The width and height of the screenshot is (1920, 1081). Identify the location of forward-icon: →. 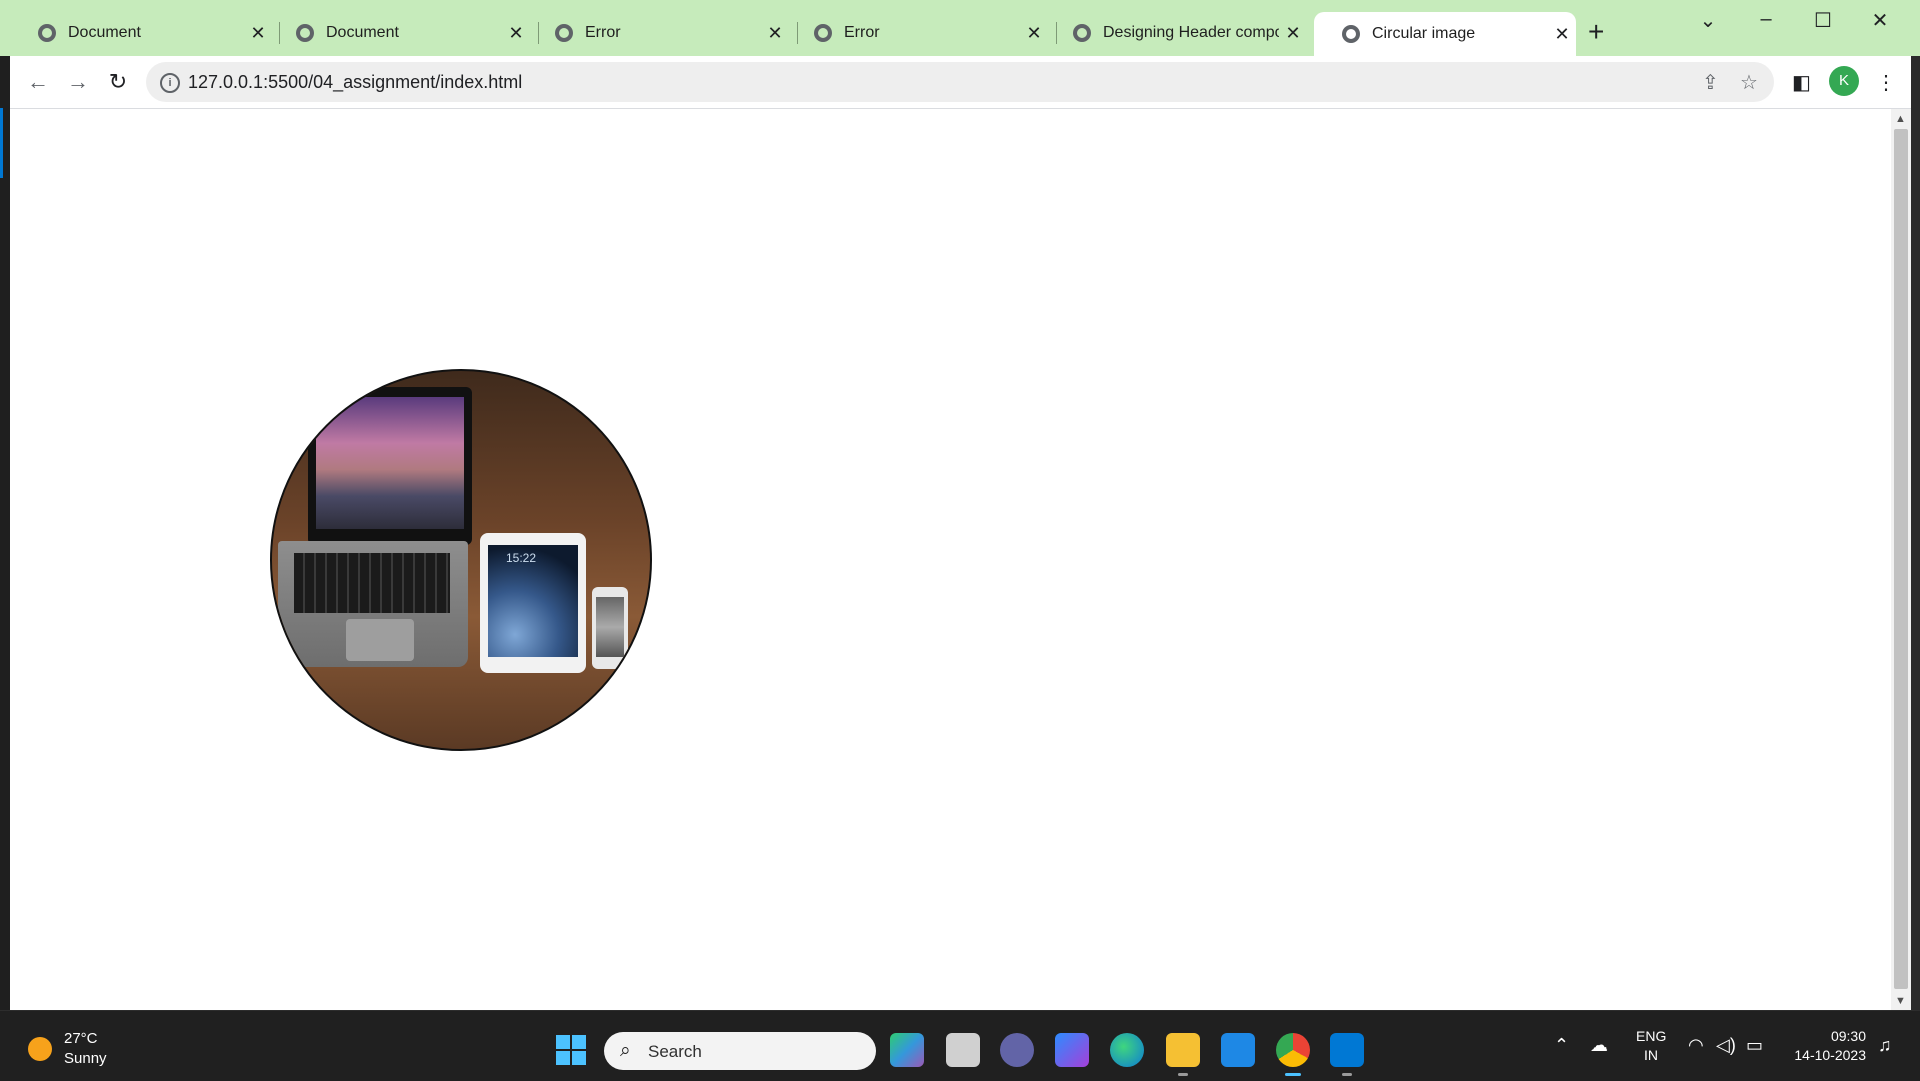
(78, 82).